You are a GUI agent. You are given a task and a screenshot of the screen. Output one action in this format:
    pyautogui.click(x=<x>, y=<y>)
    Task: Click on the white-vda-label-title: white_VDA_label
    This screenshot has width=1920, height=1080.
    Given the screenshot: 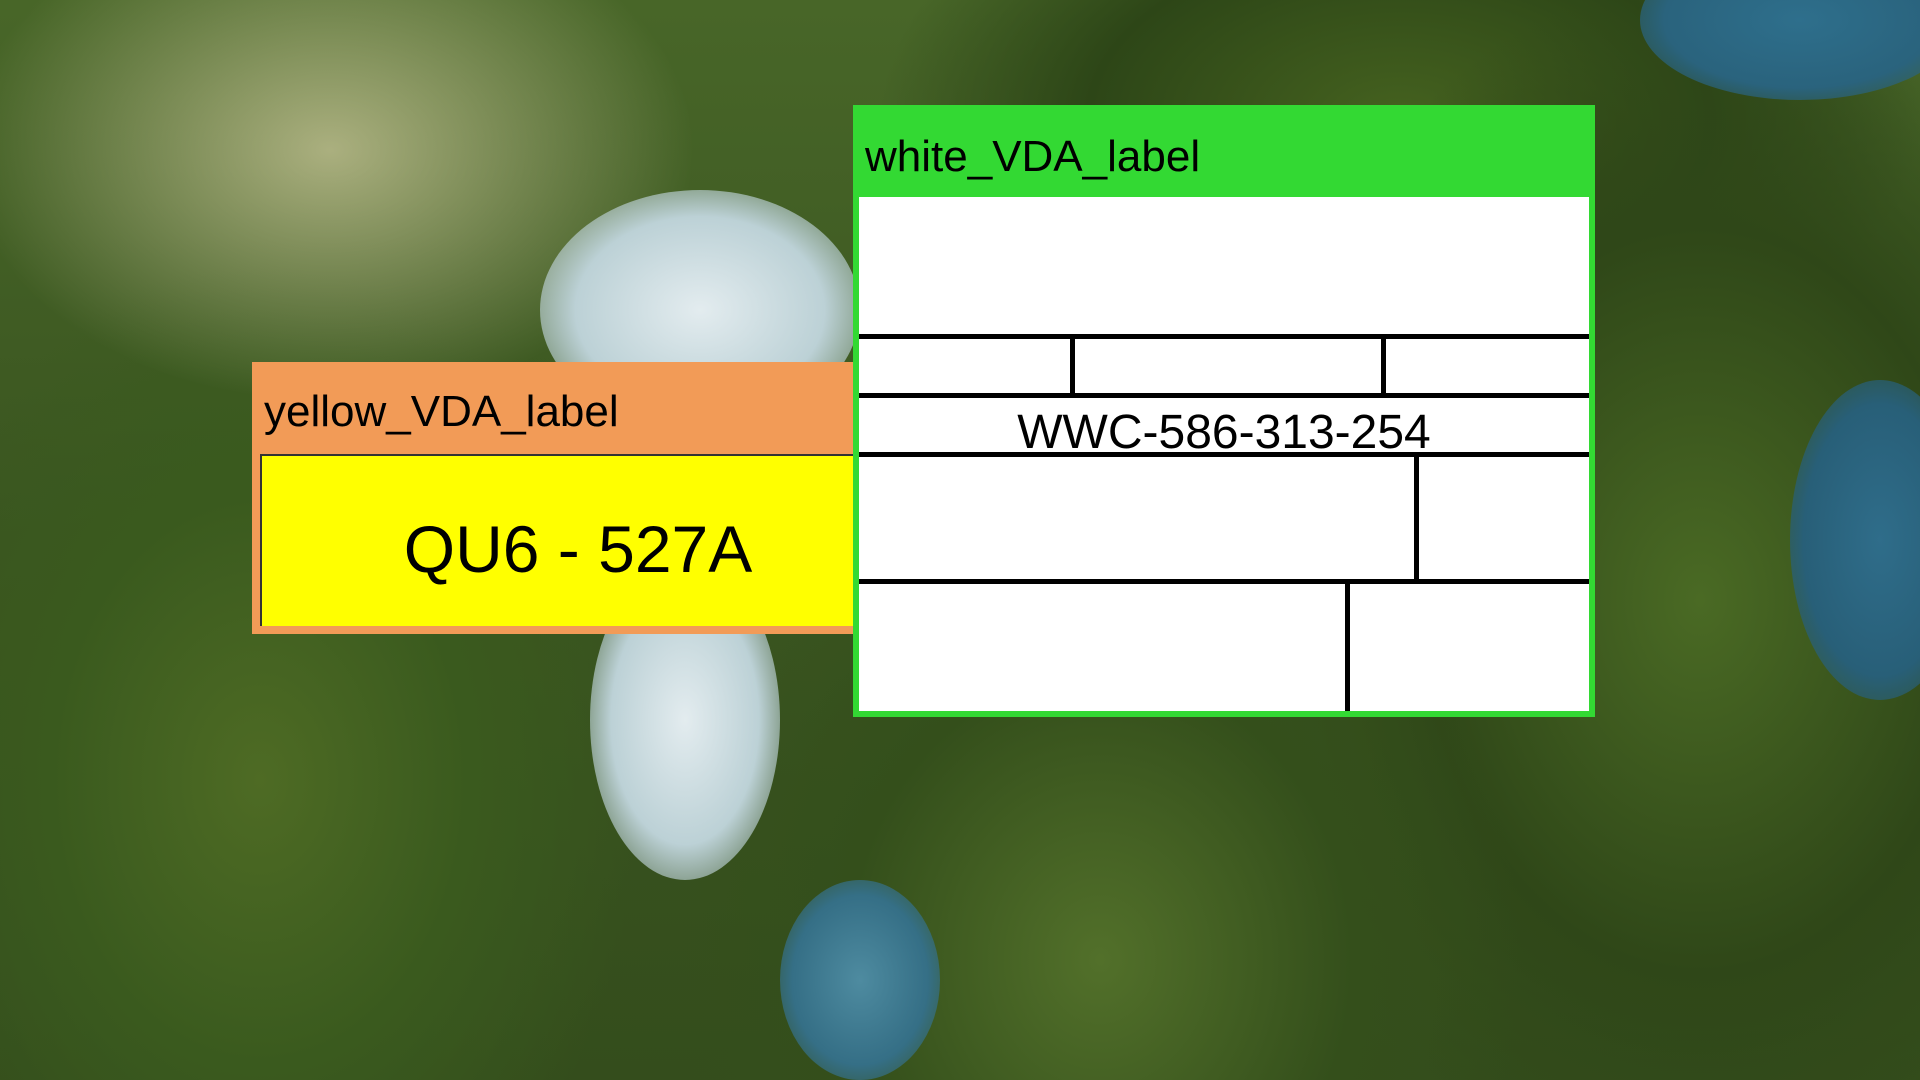 What is the action you would take?
    pyautogui.click(x=1033, y=156)
    